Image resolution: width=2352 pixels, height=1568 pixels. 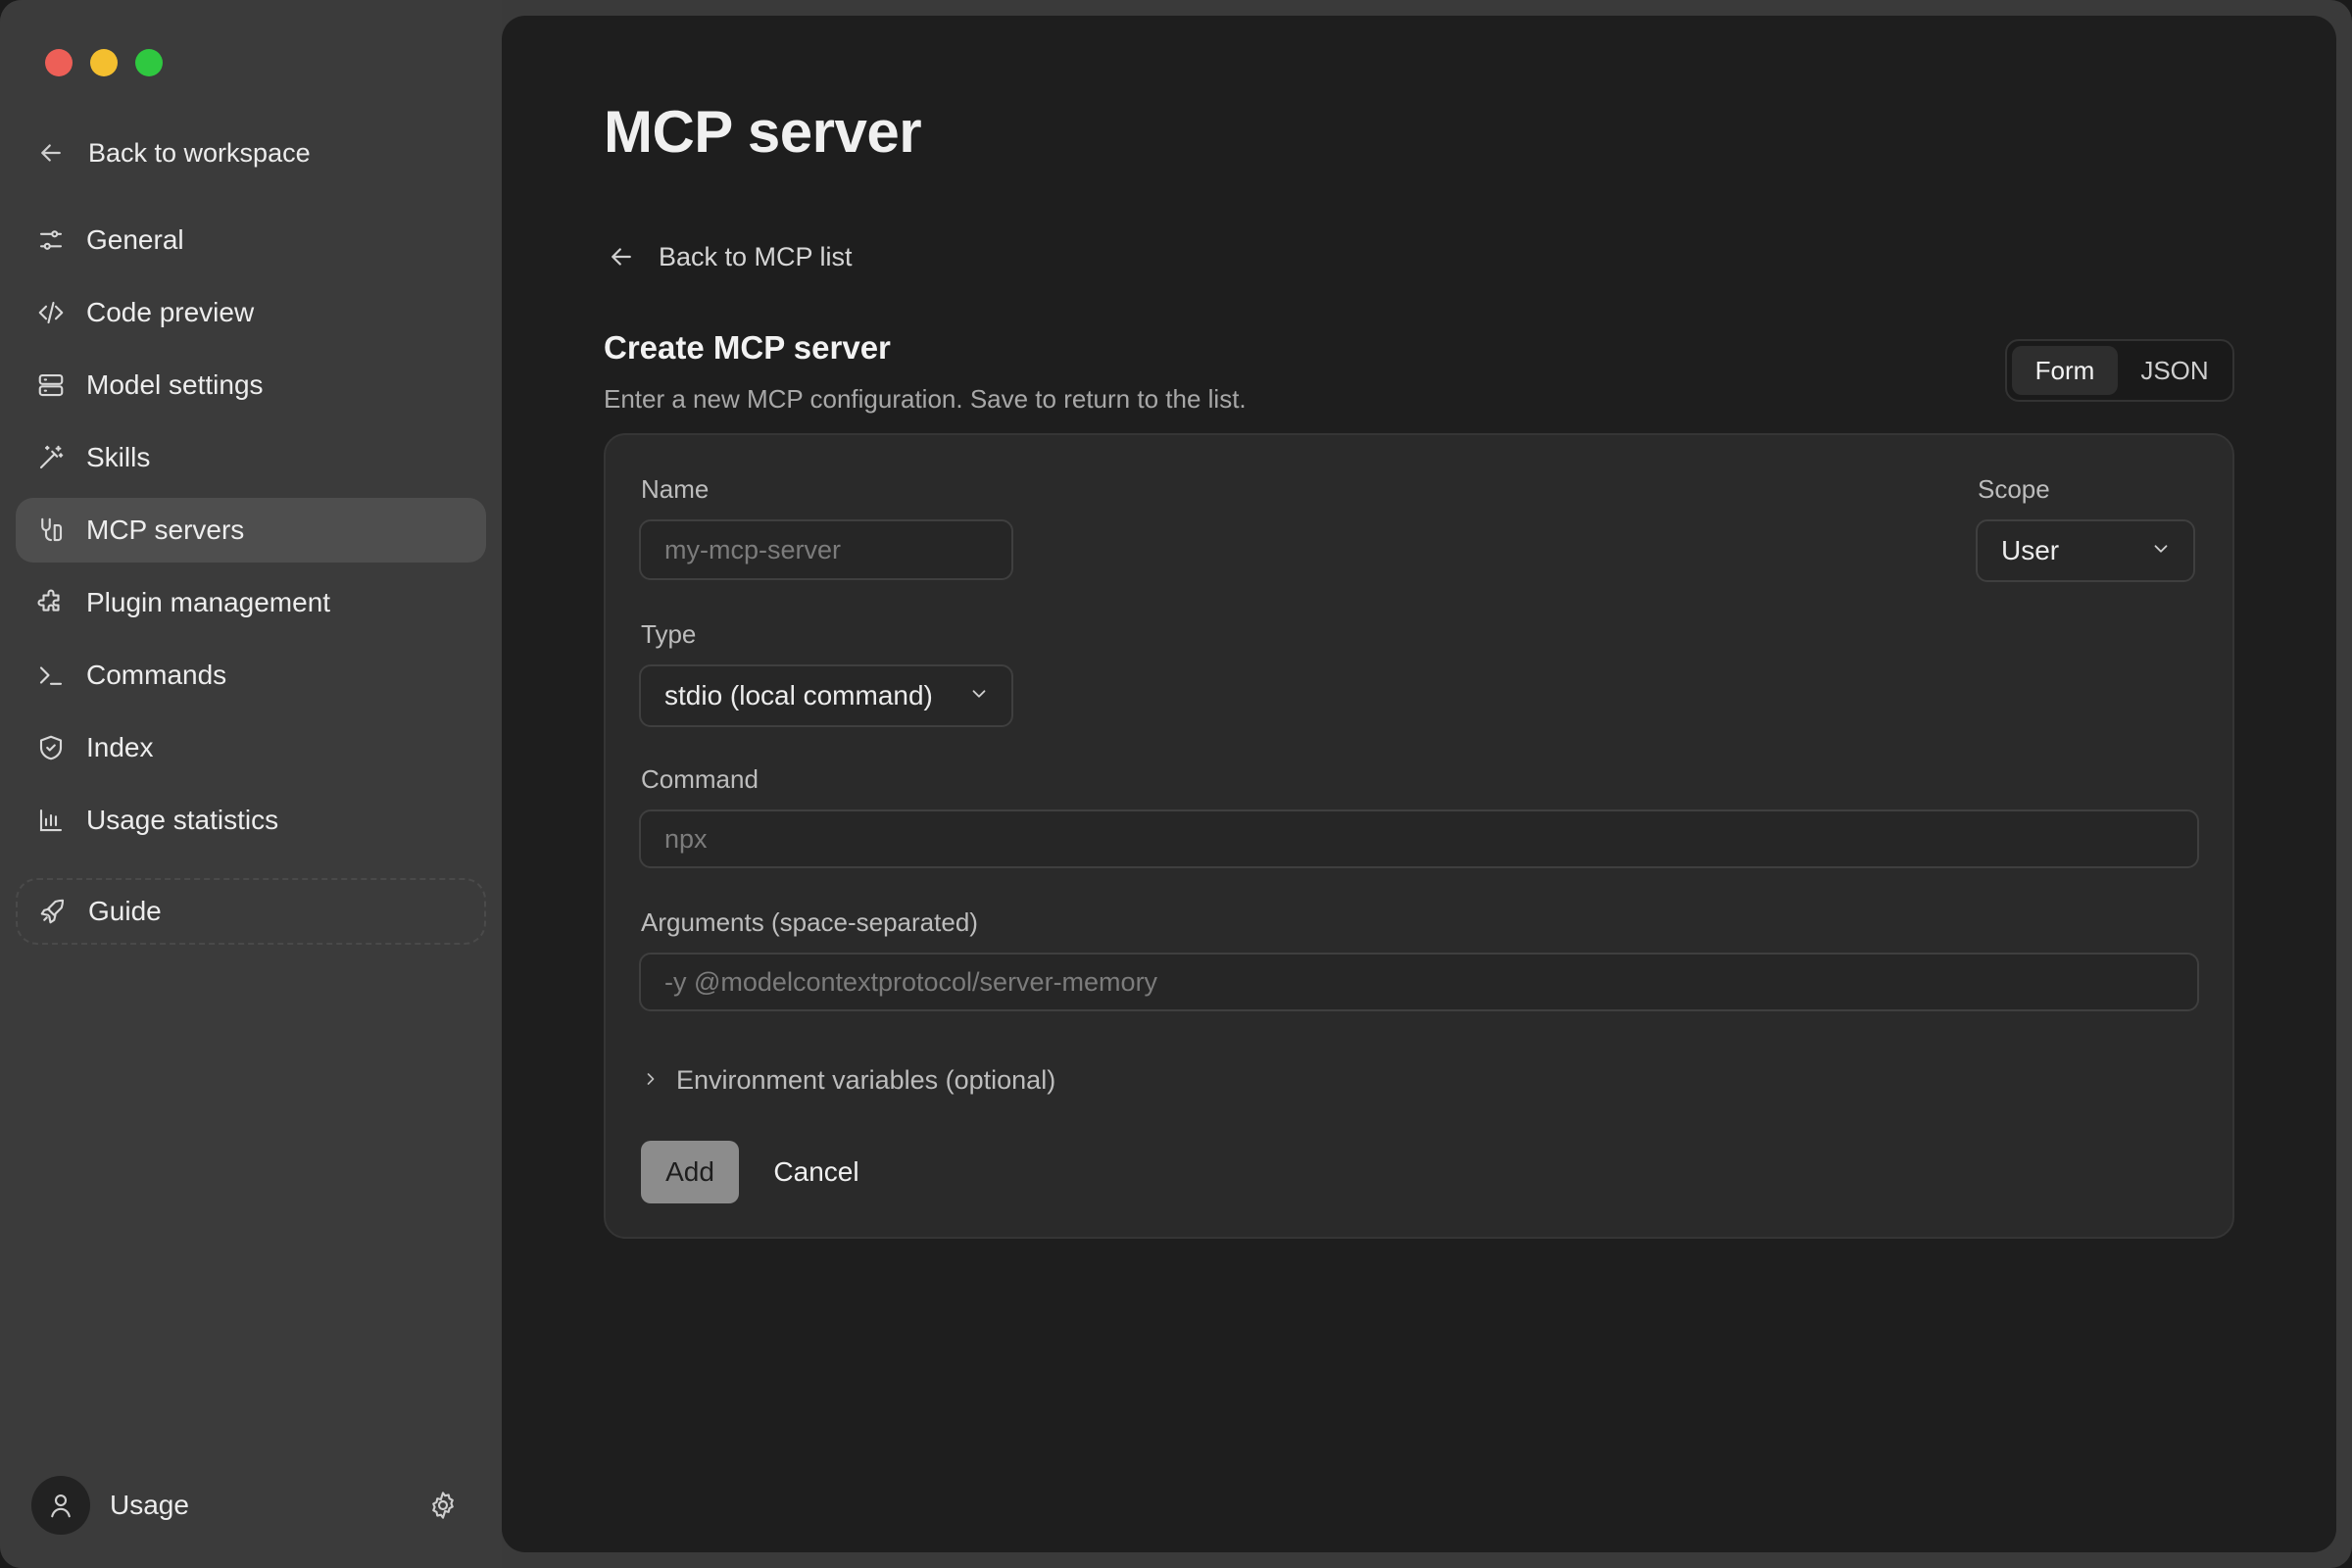 I want to click on plug-icon, so click(x=51, y=530).